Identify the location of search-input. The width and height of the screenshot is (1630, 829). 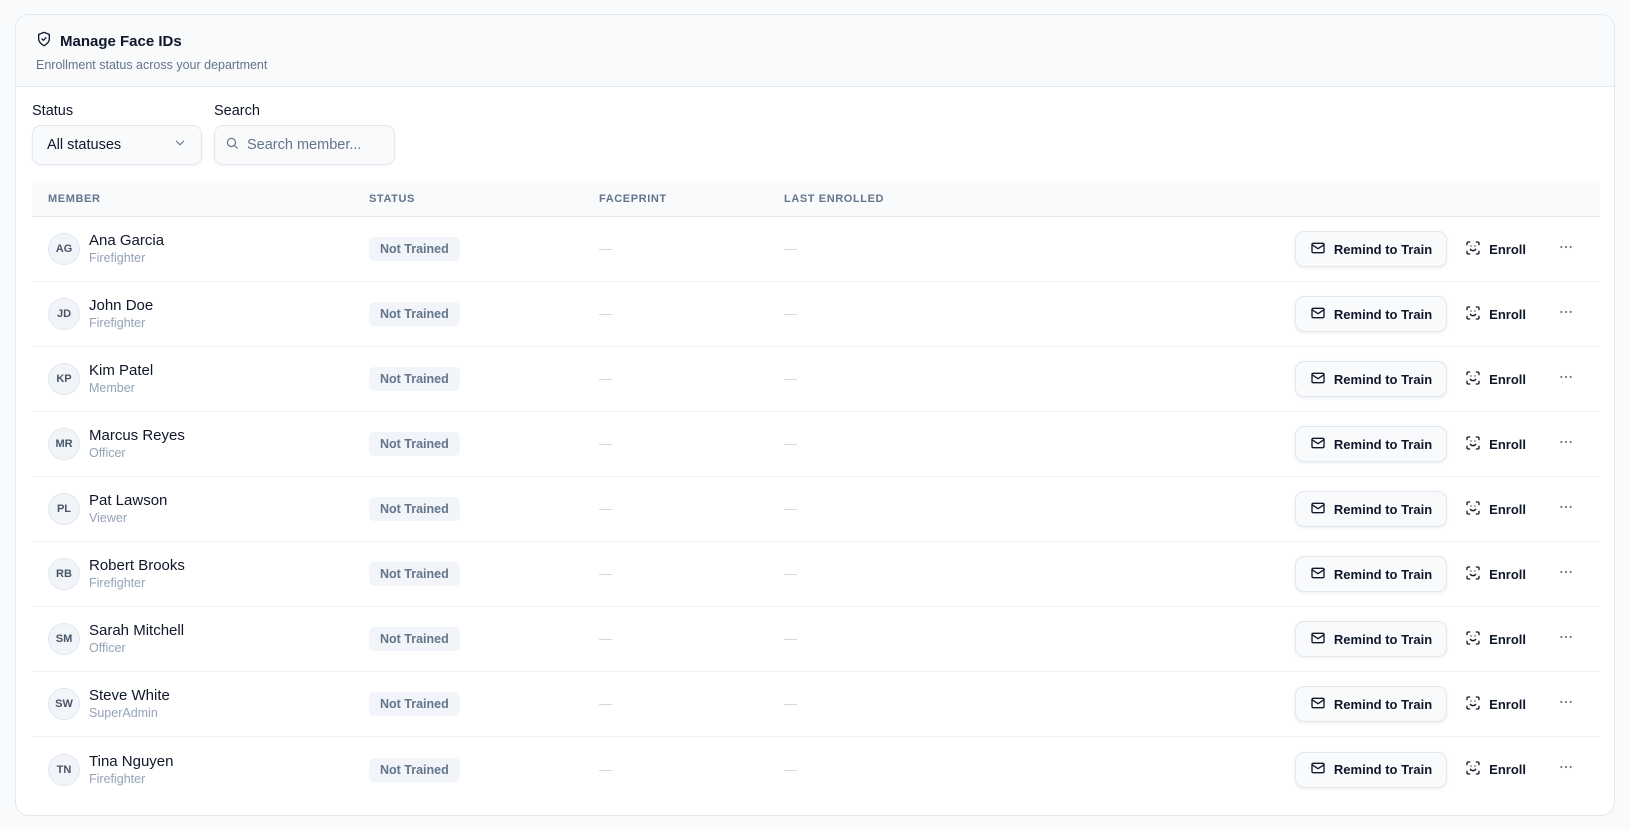
(312, 145).